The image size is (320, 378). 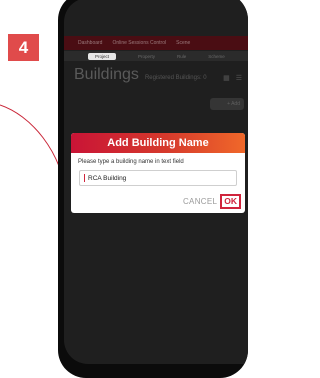 I want to click on tab-bar: Project Property Rule Scheme, so click(x=156, y=56).